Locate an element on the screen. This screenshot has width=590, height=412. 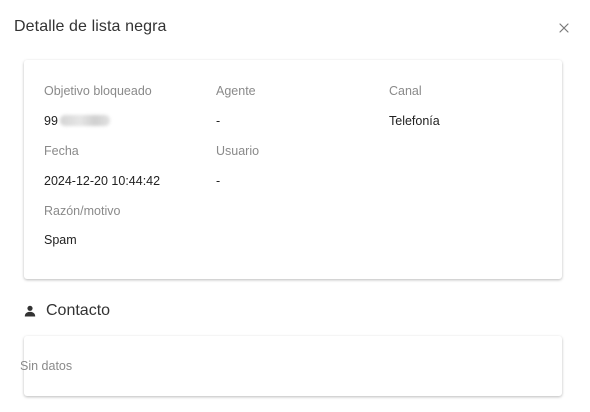
channel-label: Canal is located at coordinates (405, 91).